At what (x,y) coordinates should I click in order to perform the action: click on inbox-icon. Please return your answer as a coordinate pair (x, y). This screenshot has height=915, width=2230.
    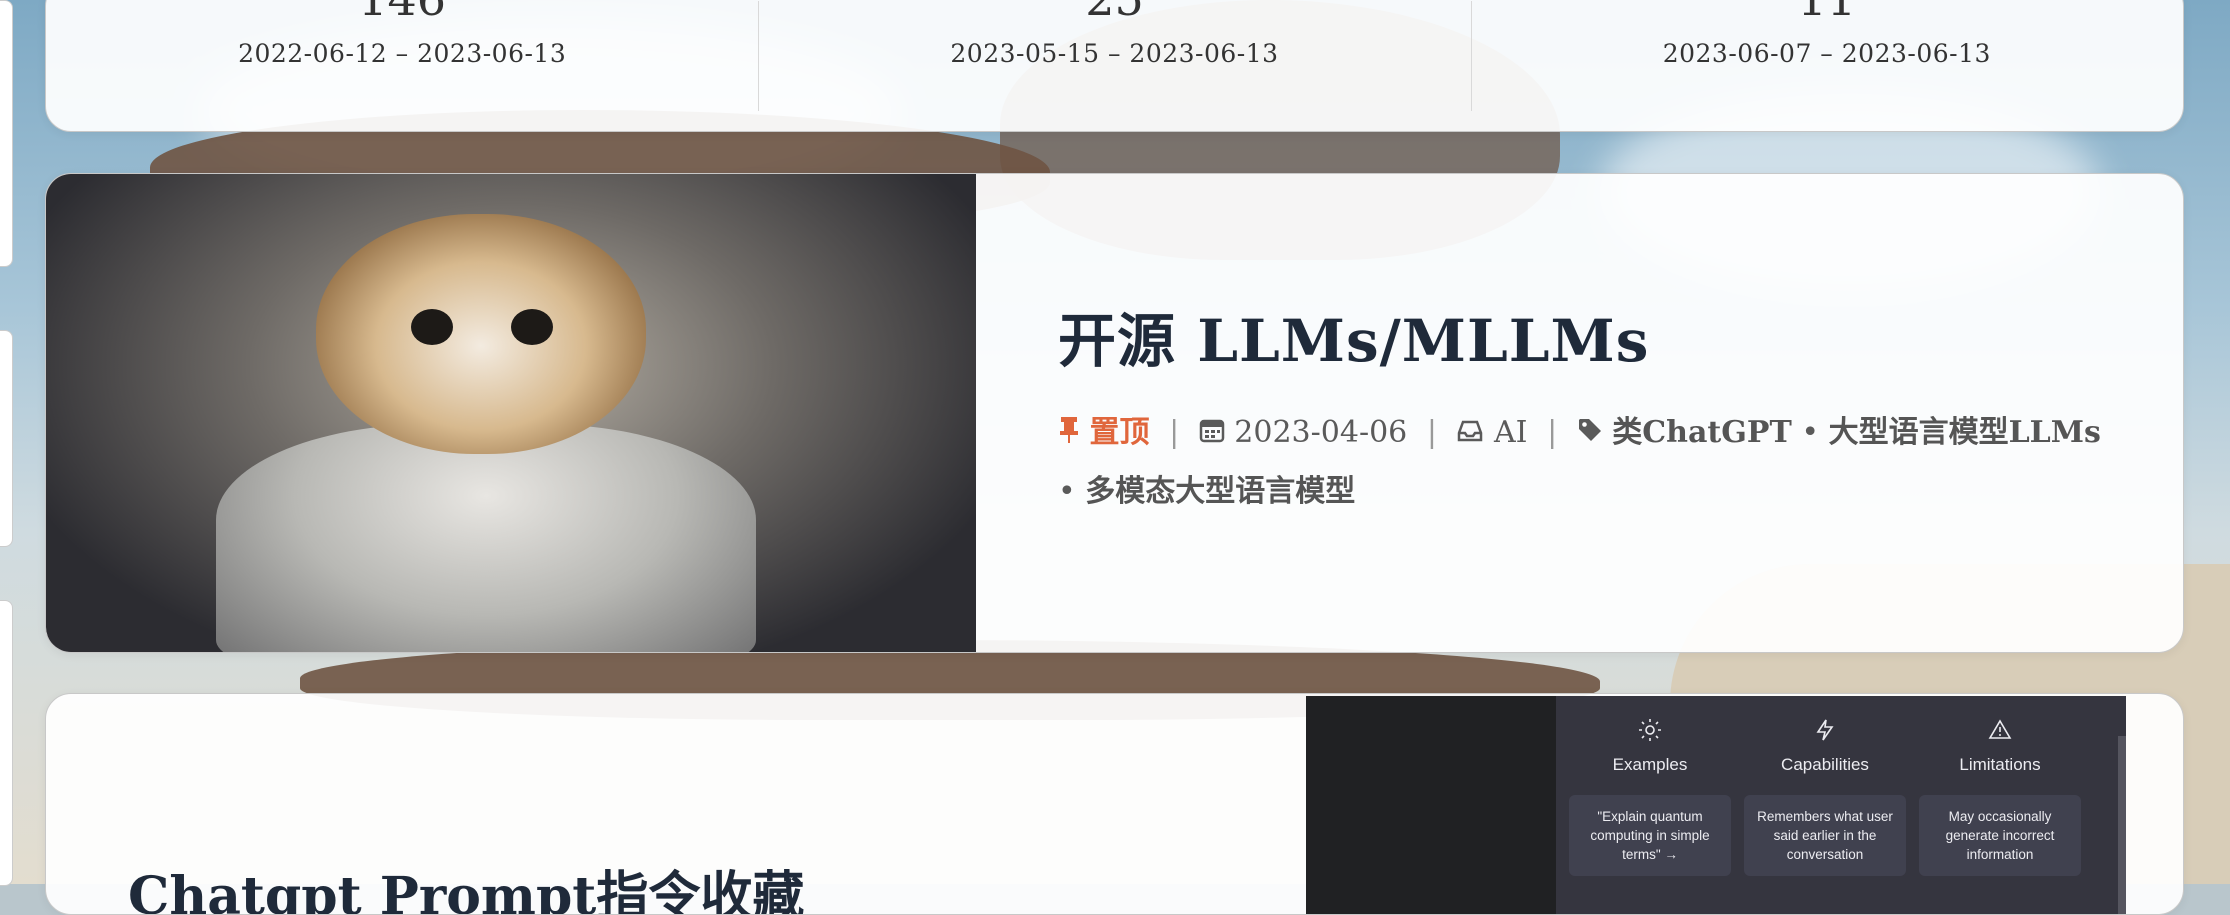
    Looking at the image, I should click on (1470, 434).